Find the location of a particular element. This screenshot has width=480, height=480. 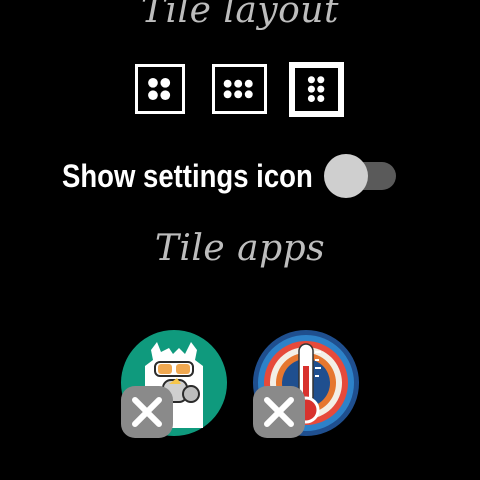

tile-apps-title: Tile apps is located at coordinates (240, 248).